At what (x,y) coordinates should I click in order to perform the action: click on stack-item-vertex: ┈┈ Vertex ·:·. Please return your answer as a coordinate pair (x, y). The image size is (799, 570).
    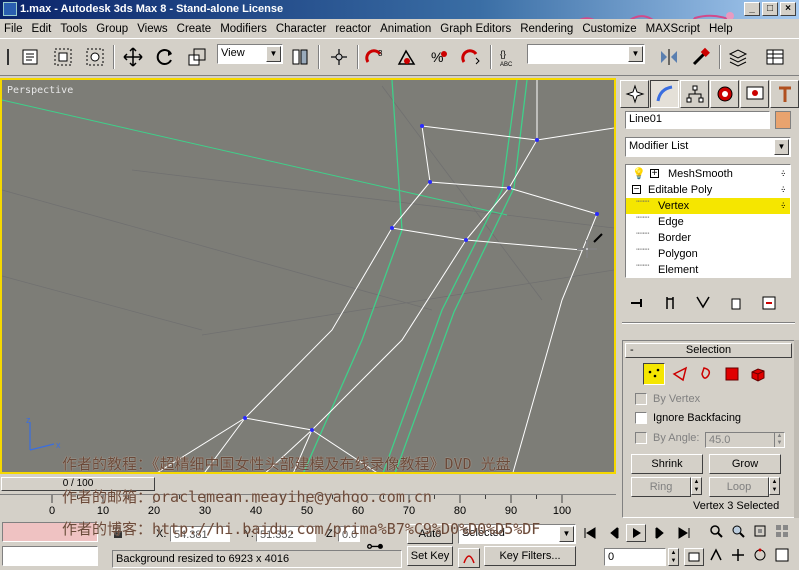
    Looking at the image, I should click on (708, 205).